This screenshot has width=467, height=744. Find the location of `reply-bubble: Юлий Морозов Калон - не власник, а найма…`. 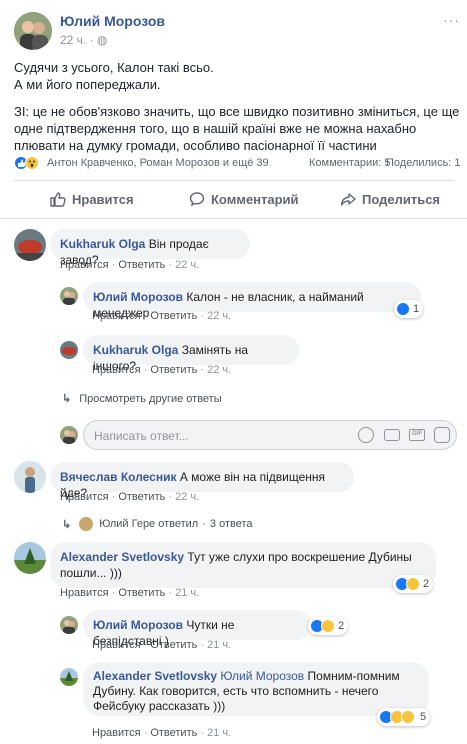

reply-bubble: Юлий Морозов Калон - не власник, а найма… is located at coordinates (252, 301).